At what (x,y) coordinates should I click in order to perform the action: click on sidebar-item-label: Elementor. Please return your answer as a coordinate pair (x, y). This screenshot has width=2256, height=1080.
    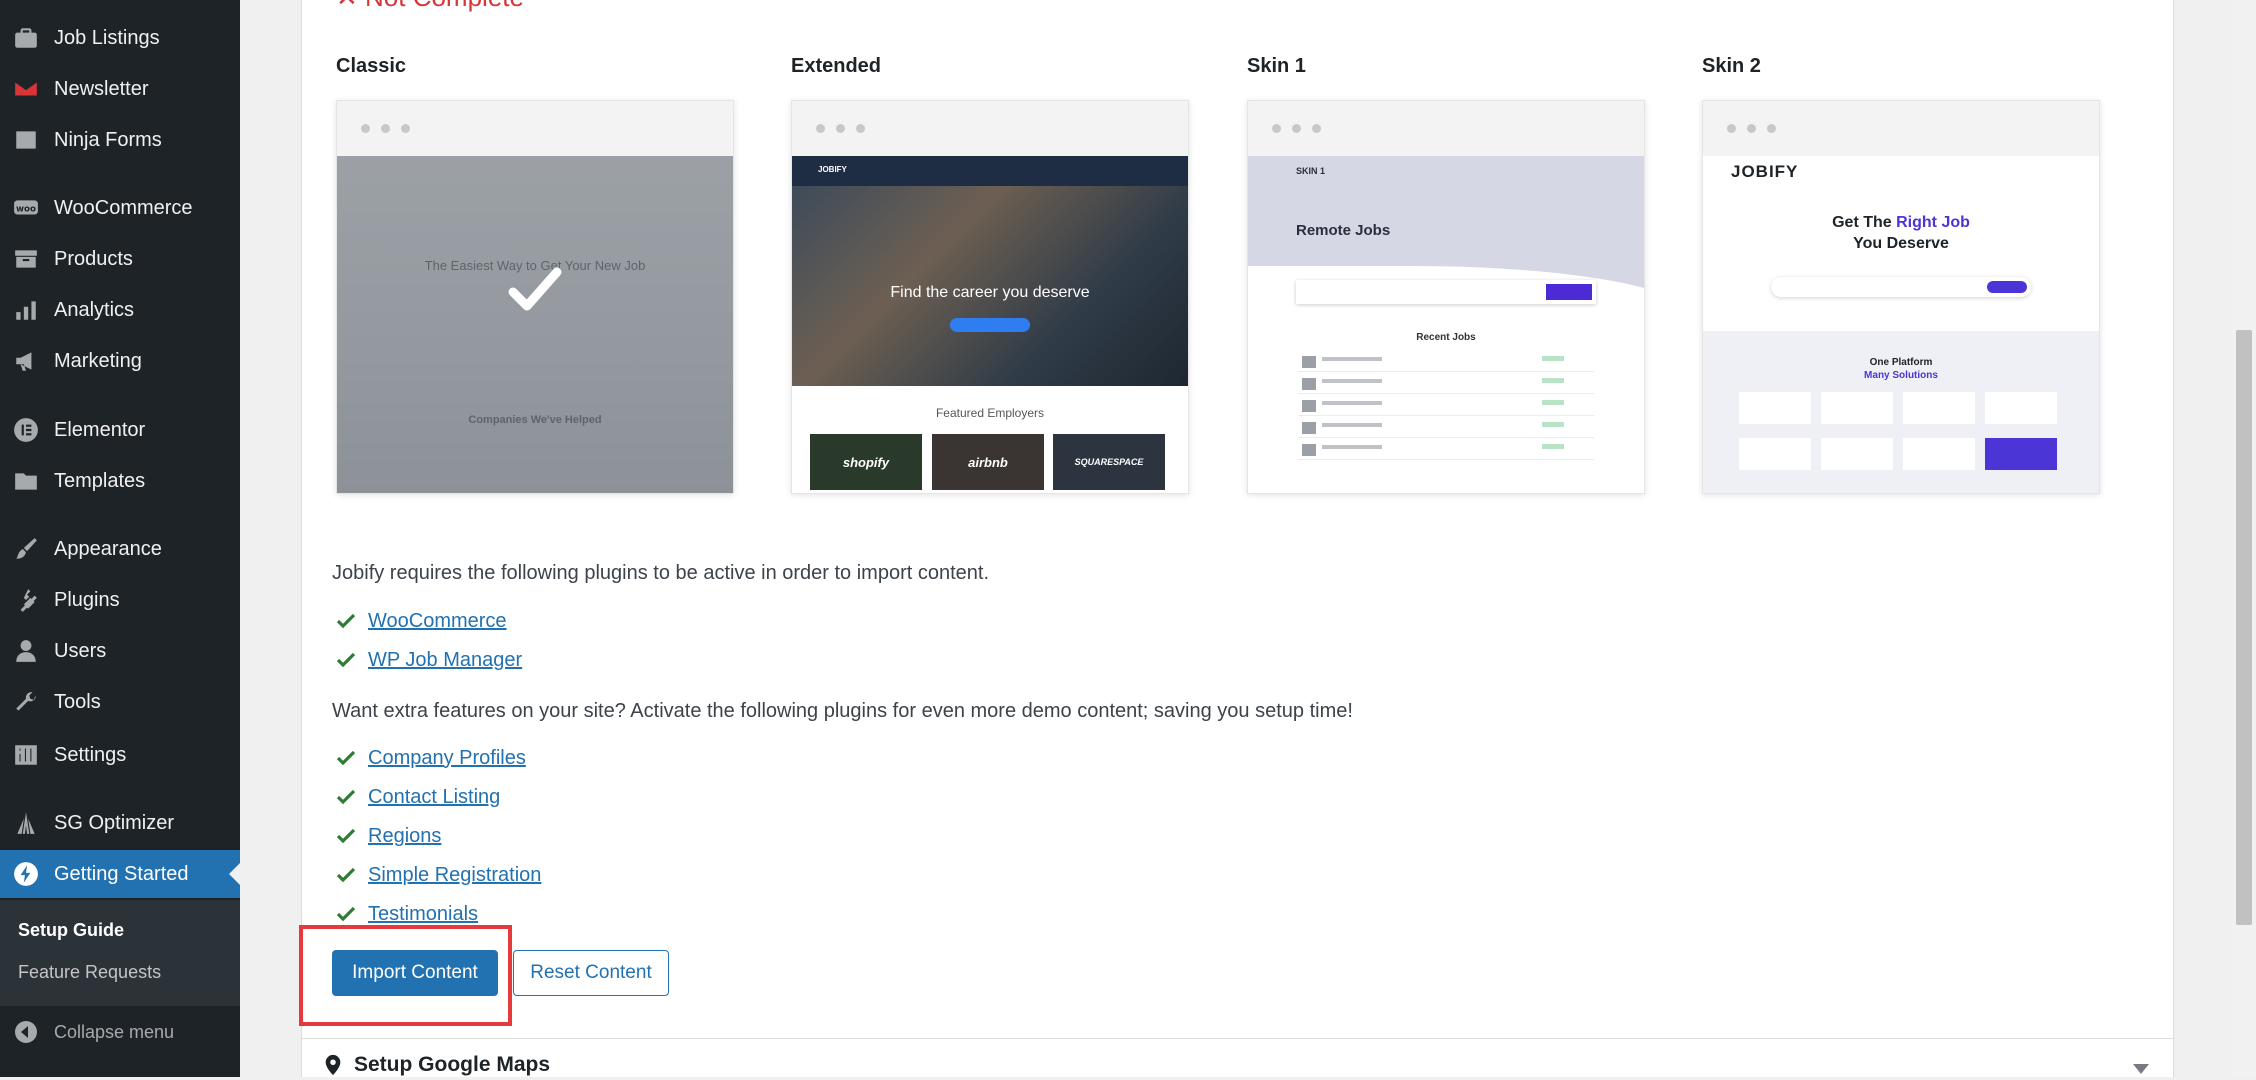
    Looking at the image, I should click on (100, 429).